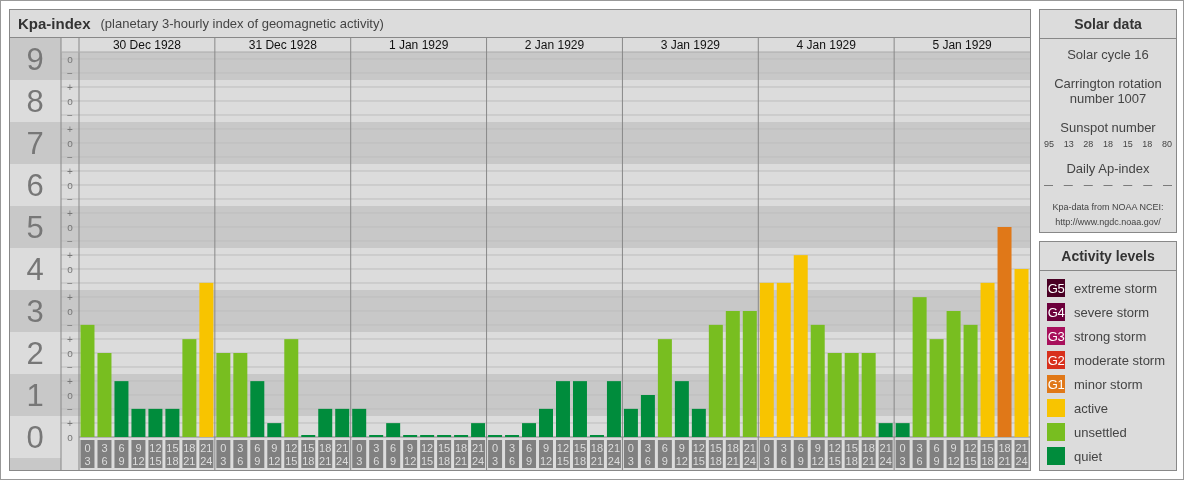 The image size is (1184, 480). Describe the element at coordinates (1056, 288) in the screenshot. I see `storm-scale-text: G5` at that location.